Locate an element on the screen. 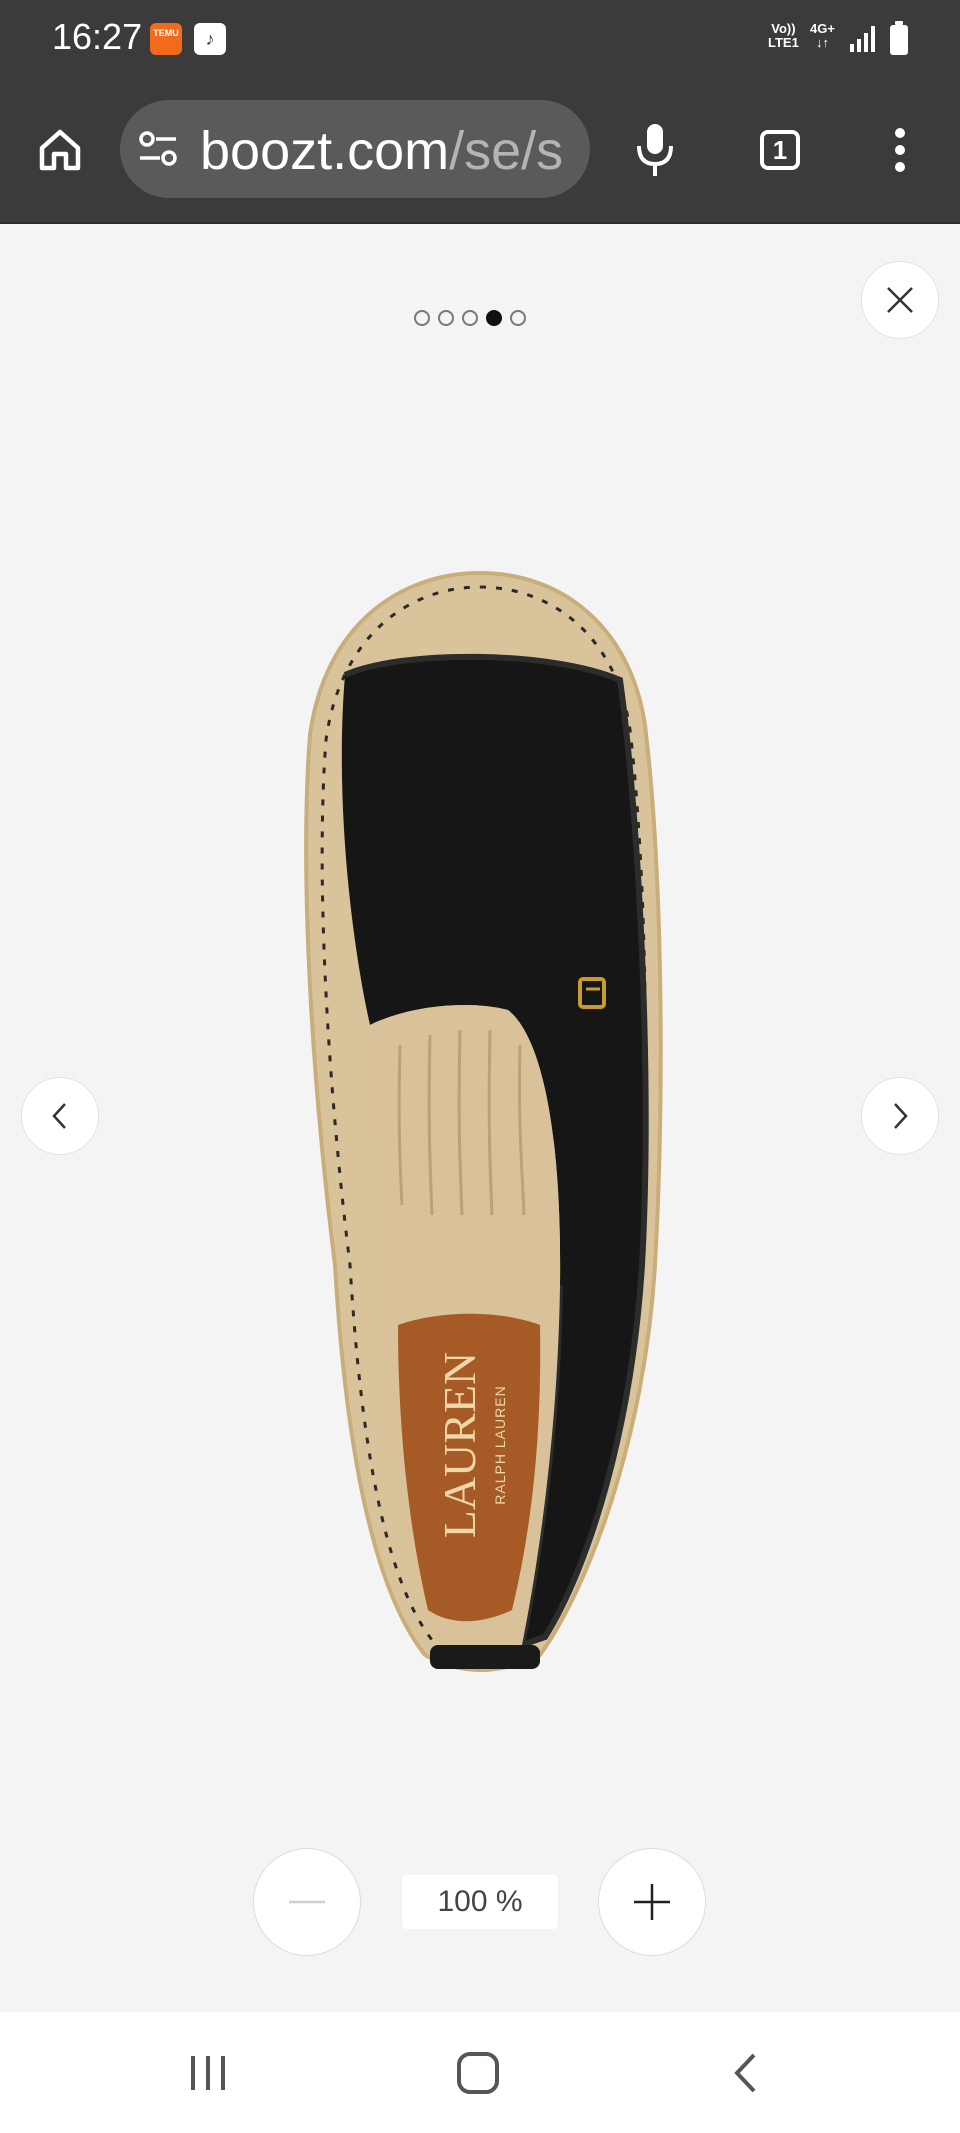 The width and height of the screenshot is (960, 2133). more-vert-icon is located at coordinates (900, 150).